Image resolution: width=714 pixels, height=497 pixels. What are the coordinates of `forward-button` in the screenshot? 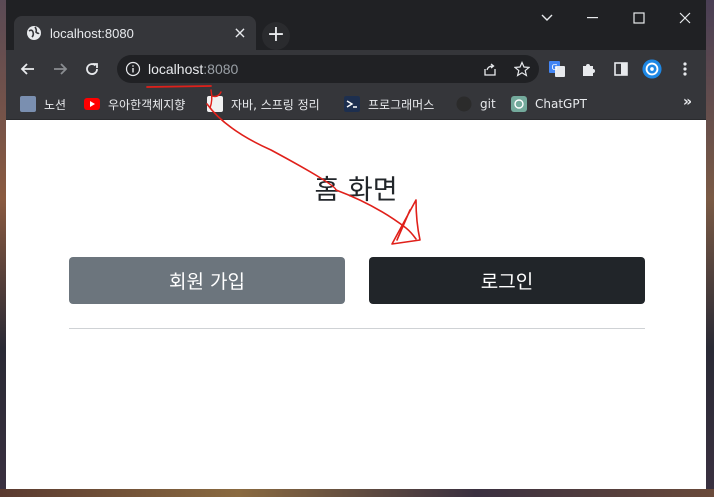 It's located at (60, 69).